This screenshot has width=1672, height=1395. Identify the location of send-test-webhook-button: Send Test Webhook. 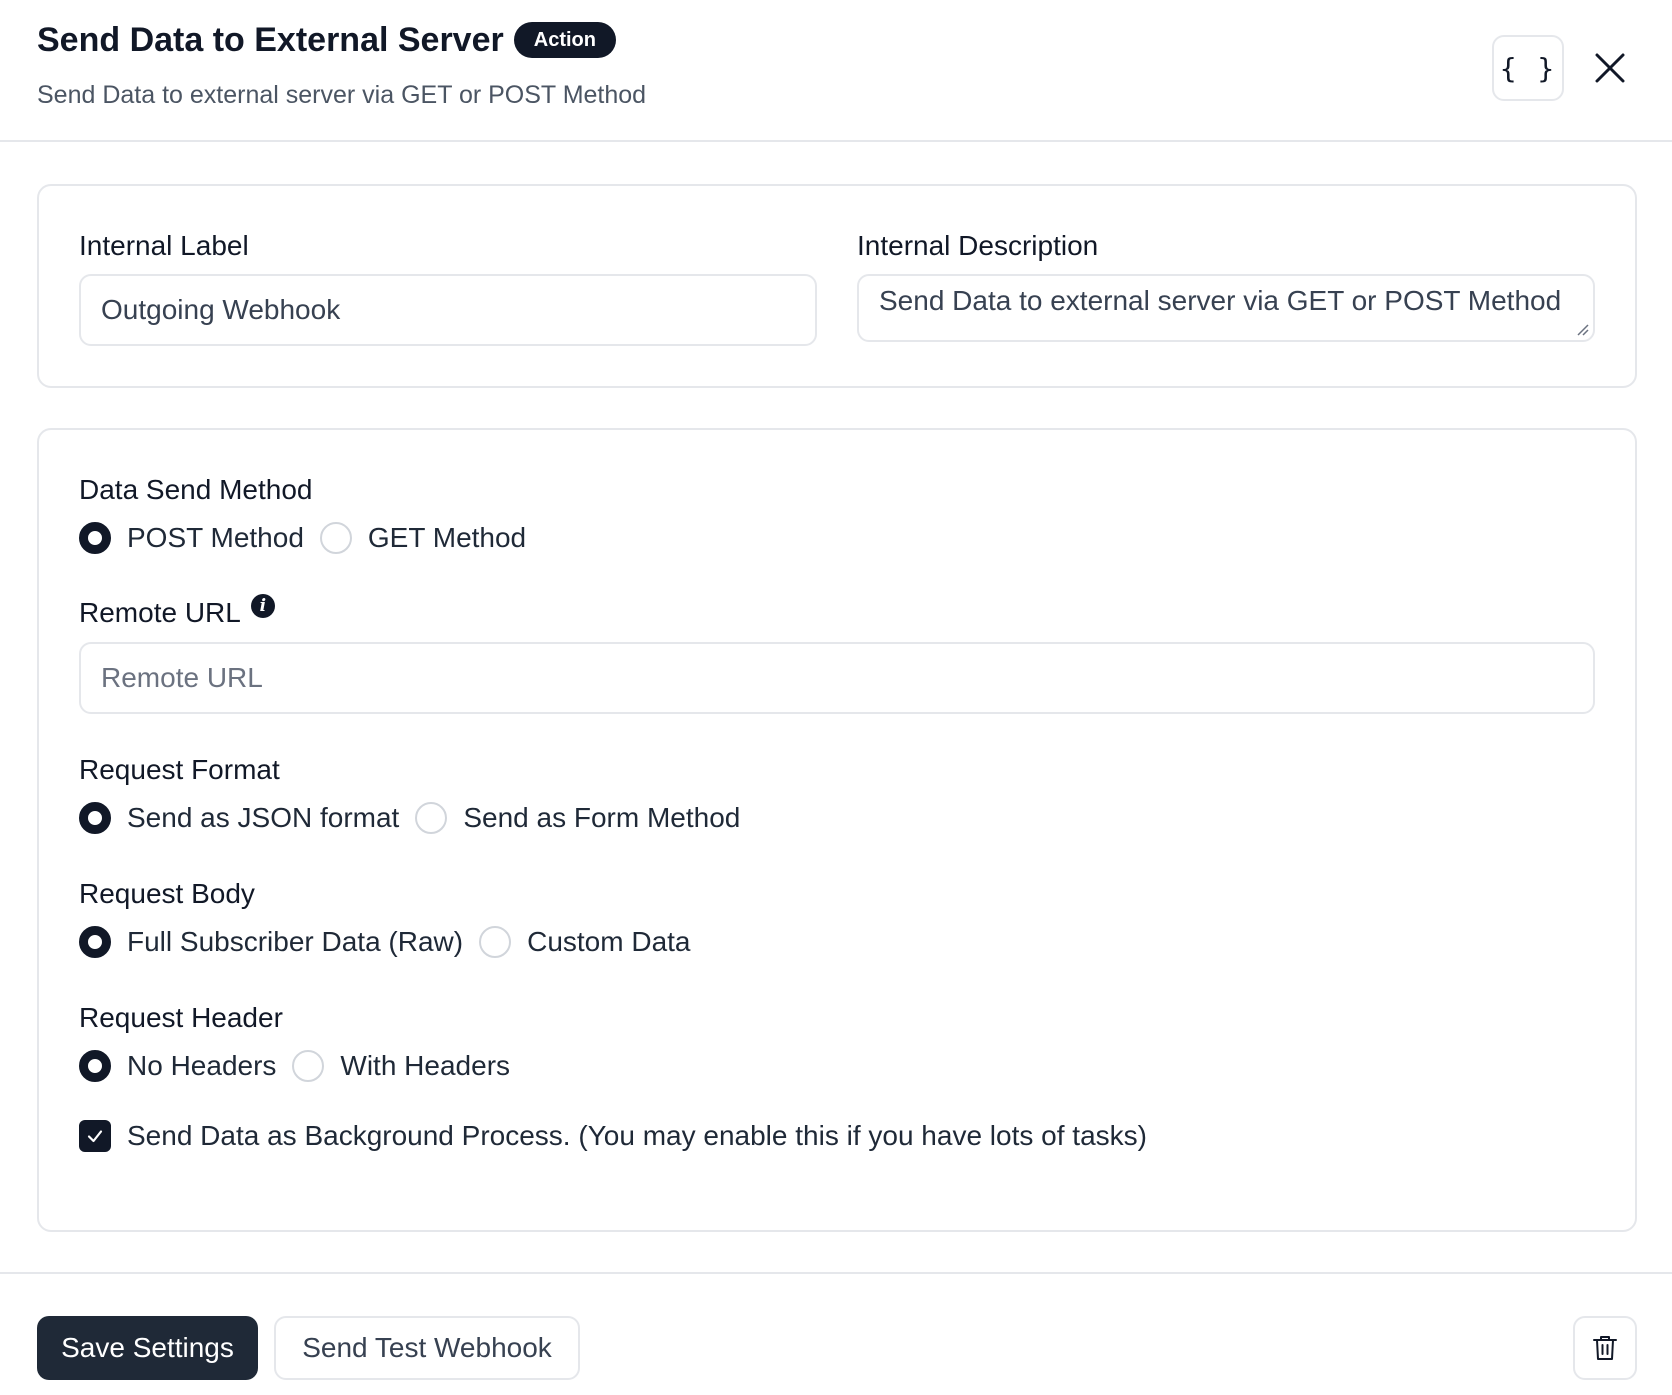
(427, 1348).